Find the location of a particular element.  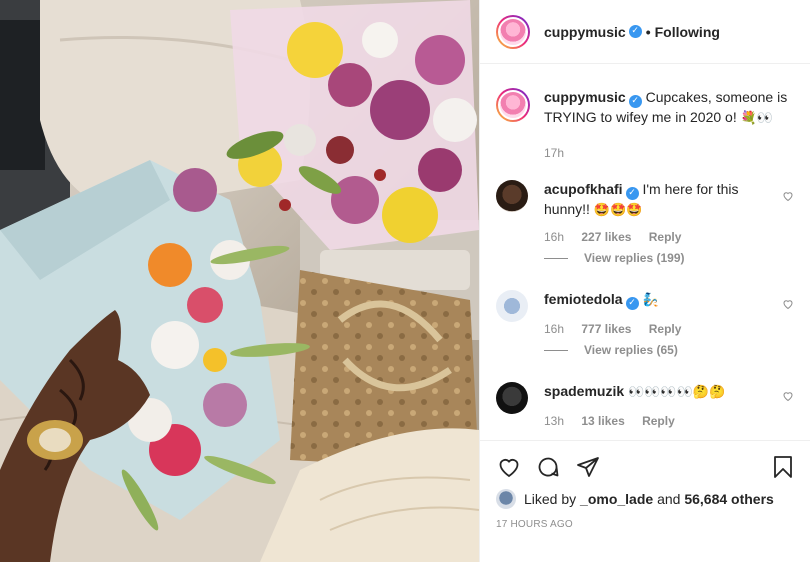

likes-text: Liked by _omo_lade and 56,684 others is located at coordinates (649, 499).